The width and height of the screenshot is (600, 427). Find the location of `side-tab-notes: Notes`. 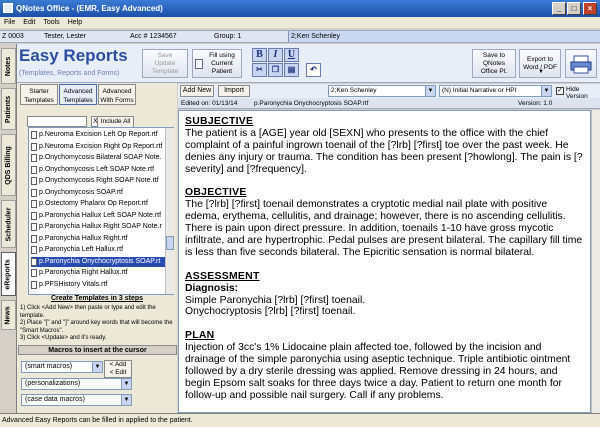

side-tab-notes: Notes is located at coordinates (8, 66).